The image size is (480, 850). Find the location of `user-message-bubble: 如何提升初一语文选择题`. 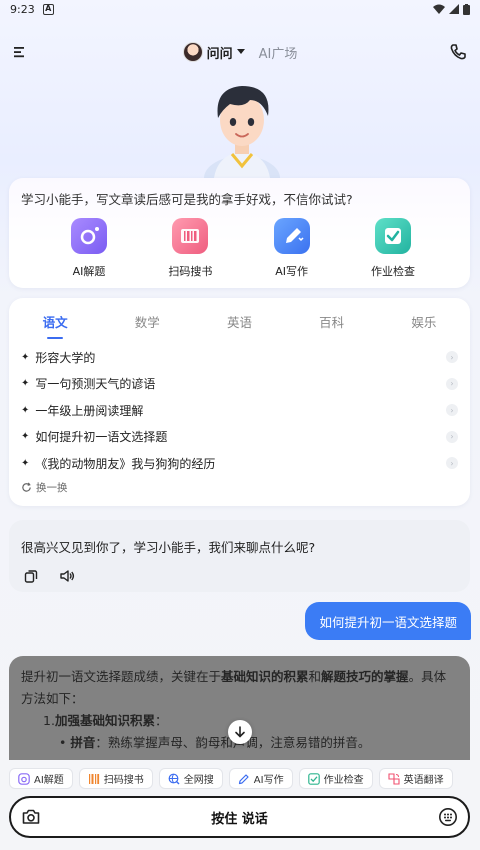

user-message-bubble: 如何提升初一语文选择题 is located at coordinates (388, 621).